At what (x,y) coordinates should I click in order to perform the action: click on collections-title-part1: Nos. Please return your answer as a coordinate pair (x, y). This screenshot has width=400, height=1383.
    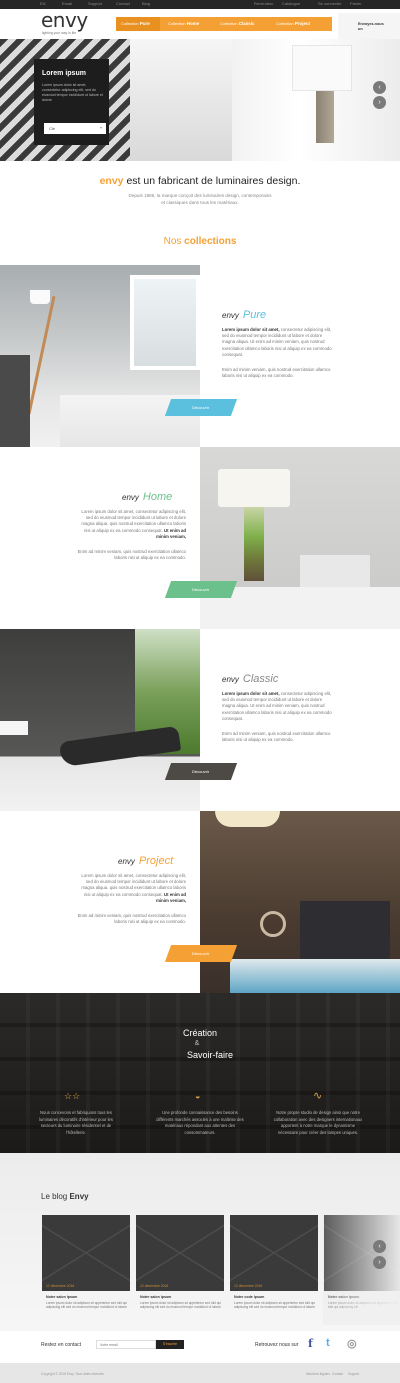
    Looking at the image, I should click on (174, 241).